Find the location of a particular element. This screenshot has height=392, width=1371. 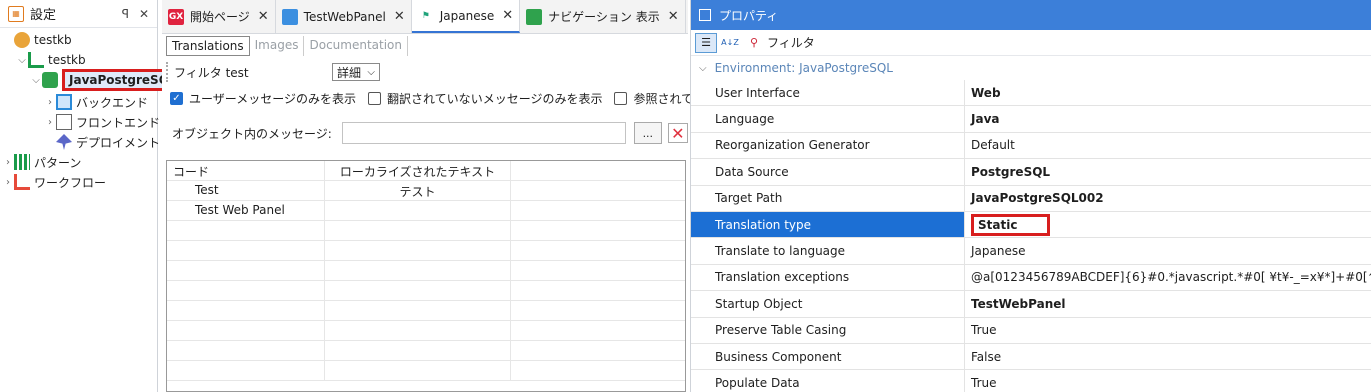

object-messages-input is located at coordinates (483, 133).